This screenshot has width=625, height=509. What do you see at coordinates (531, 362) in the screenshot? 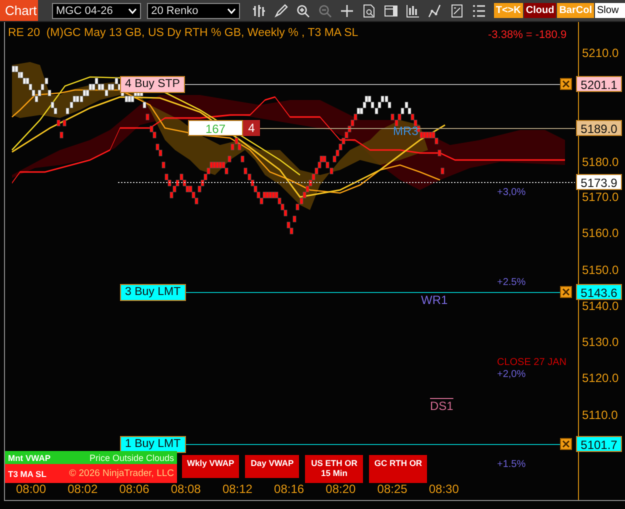
I see `chart-annotation: CLOSE 27 JAN` at bounding box center [531, 362].